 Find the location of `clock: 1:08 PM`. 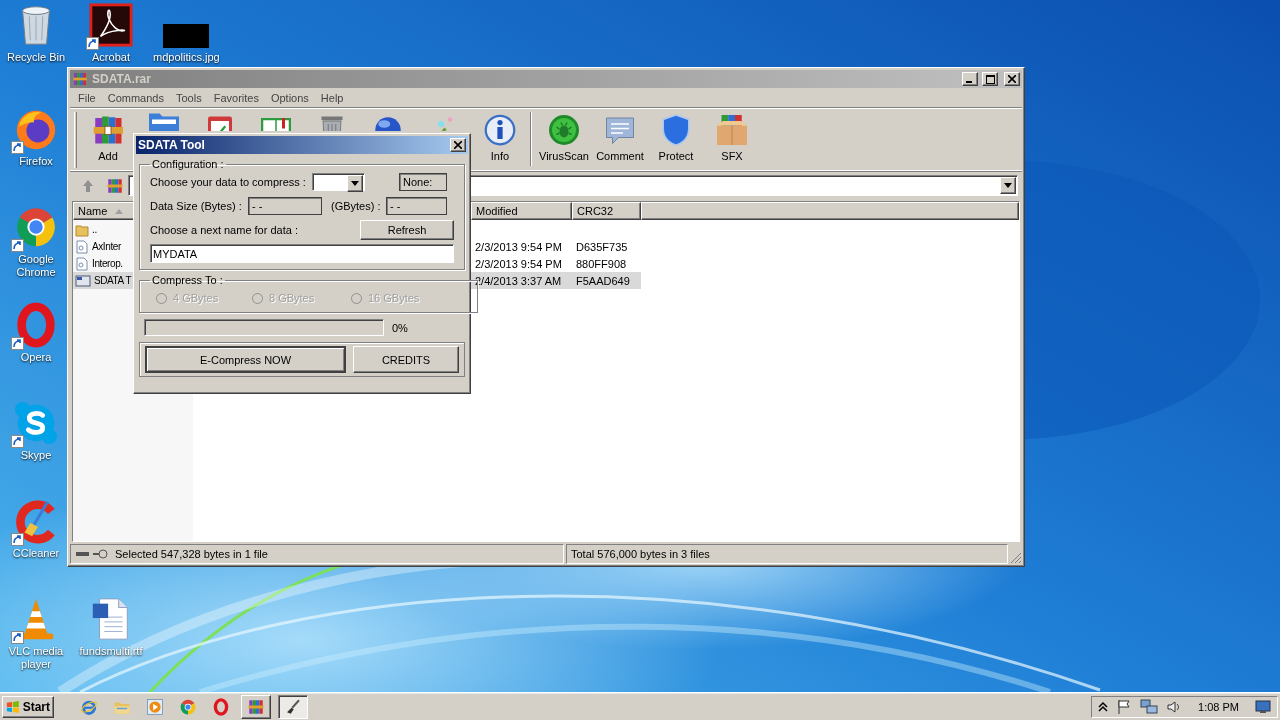

clock: 1:08 PM is located at coordinates (1218, 706).